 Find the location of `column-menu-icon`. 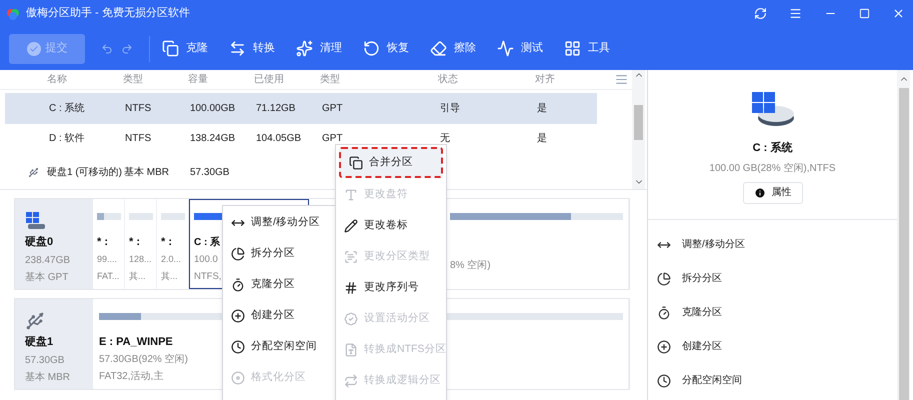

column-menu-icon is located at coordinates (621, 79).